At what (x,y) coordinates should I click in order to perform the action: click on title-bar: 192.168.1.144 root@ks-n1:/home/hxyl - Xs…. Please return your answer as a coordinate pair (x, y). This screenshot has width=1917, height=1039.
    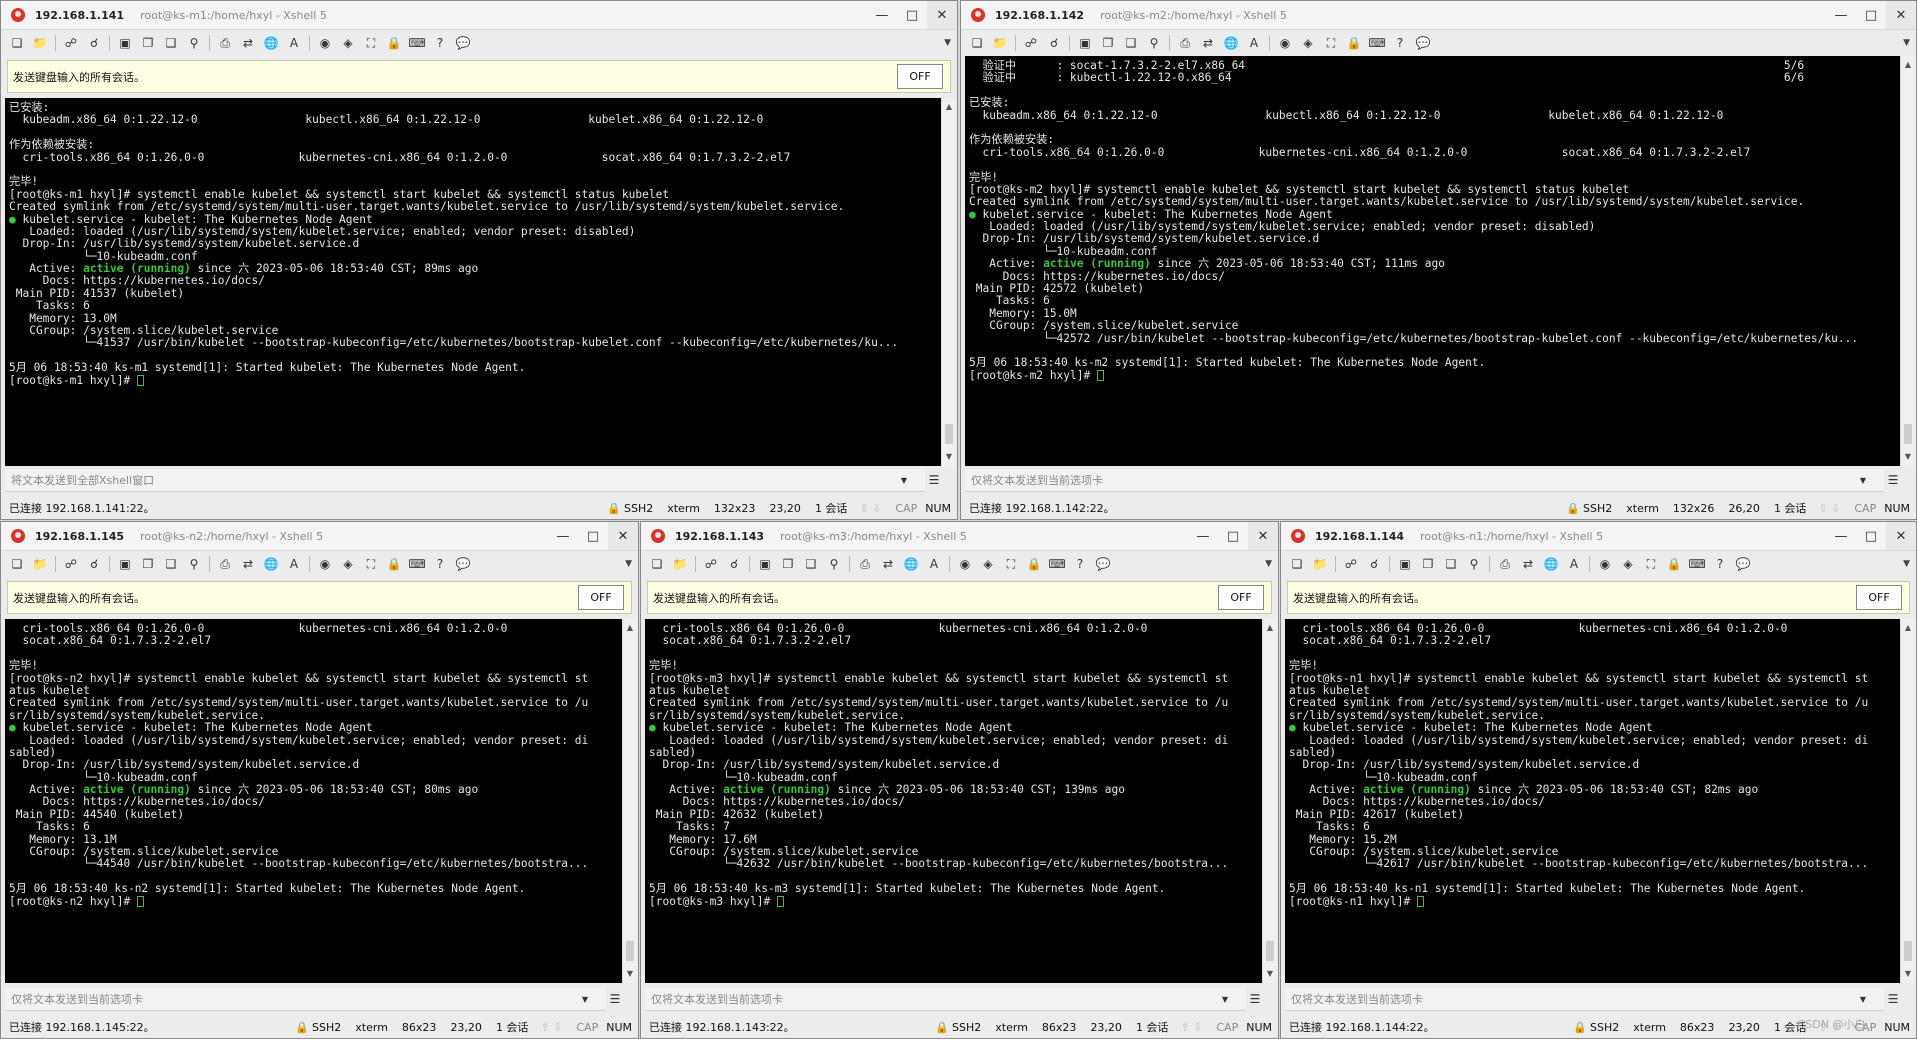
    Looking at the image, I should click on (1598, 536).